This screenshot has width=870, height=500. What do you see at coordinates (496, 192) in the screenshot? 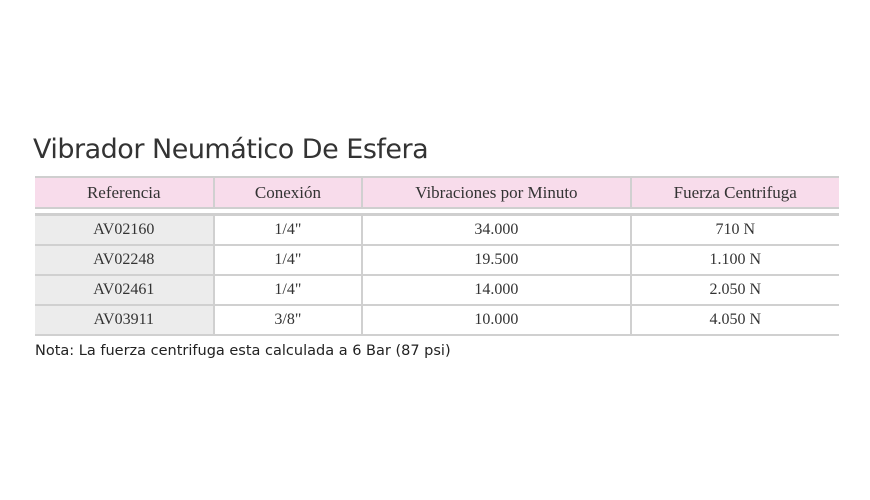
I see `header-vibraciones: Vibraciones por Minuto` at bounding box center [496, 192].